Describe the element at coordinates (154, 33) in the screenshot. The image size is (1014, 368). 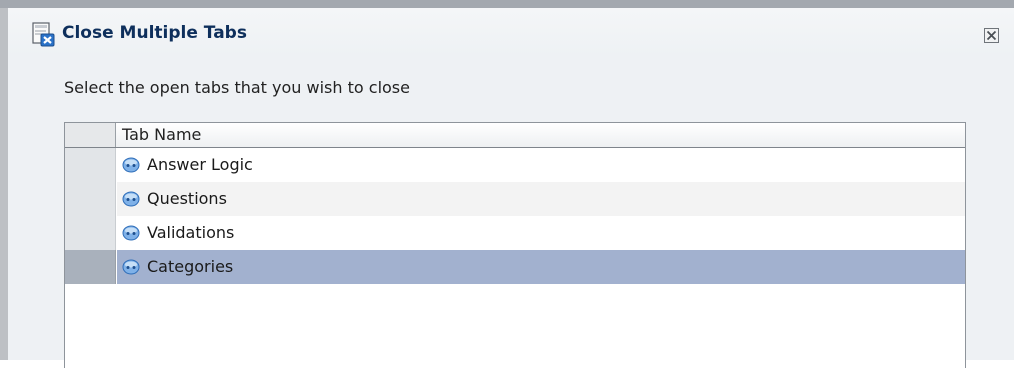
I see `dialog-title: Close Multiple Tabs` at that location.